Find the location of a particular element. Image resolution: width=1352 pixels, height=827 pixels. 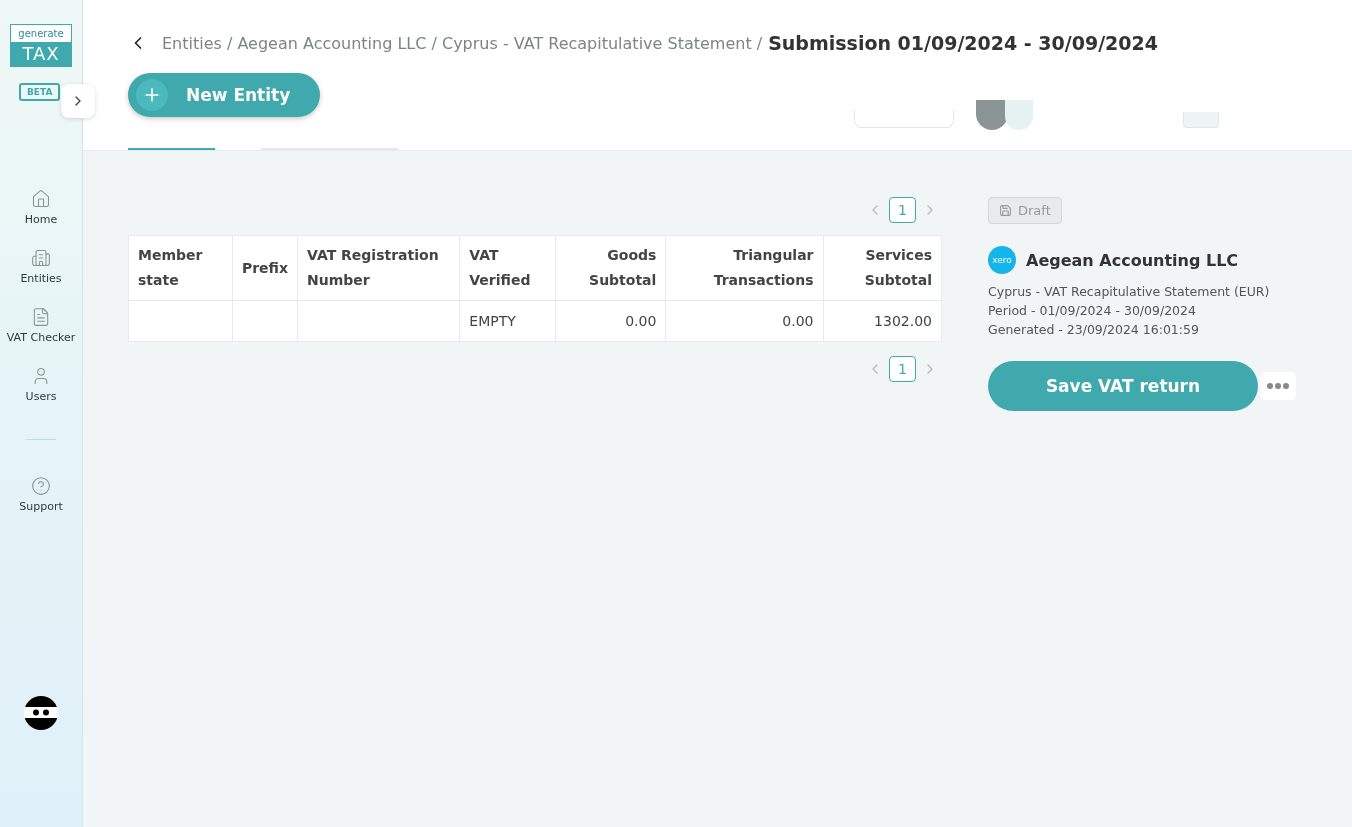

detail-text: Cyprus - VAT Recapitulative Statement (EUR) is located at coordinates (1129, 291).